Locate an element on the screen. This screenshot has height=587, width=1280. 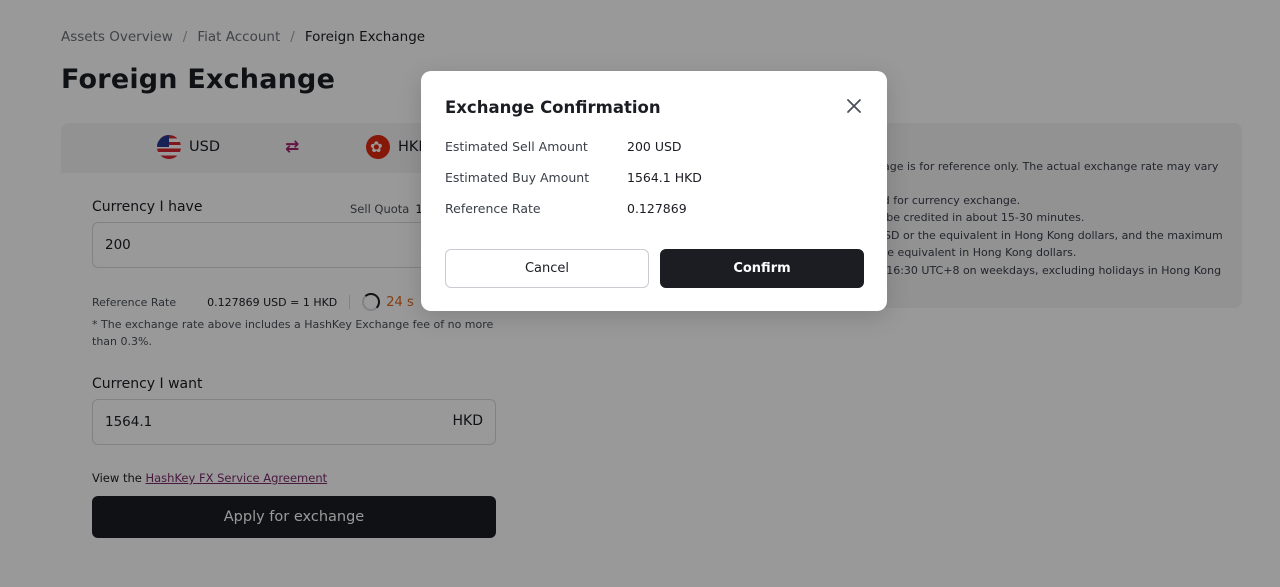
modal-reference-rate-value: 0.127869 is located at coordinates (657, 208).